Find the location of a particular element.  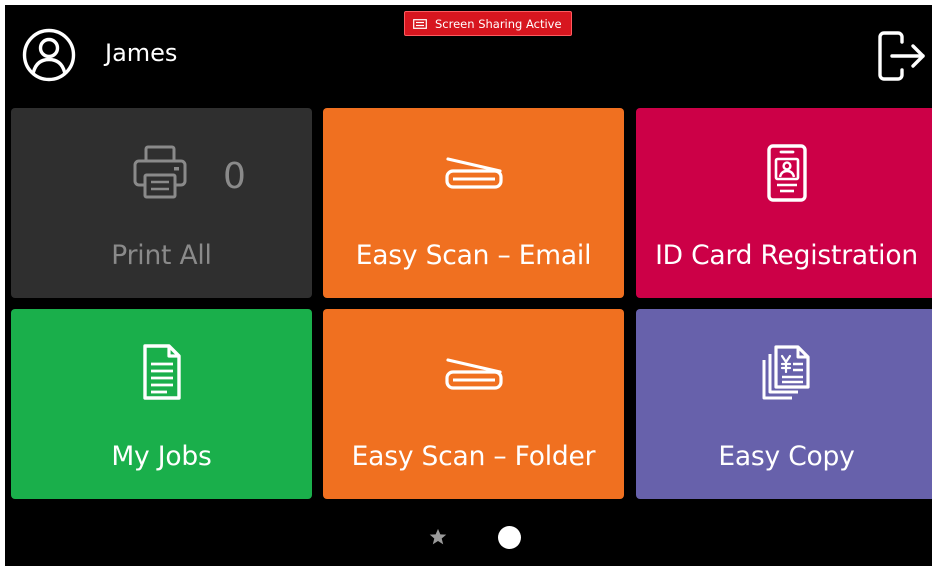

id-card-icon is located at coordinates (787, 173).